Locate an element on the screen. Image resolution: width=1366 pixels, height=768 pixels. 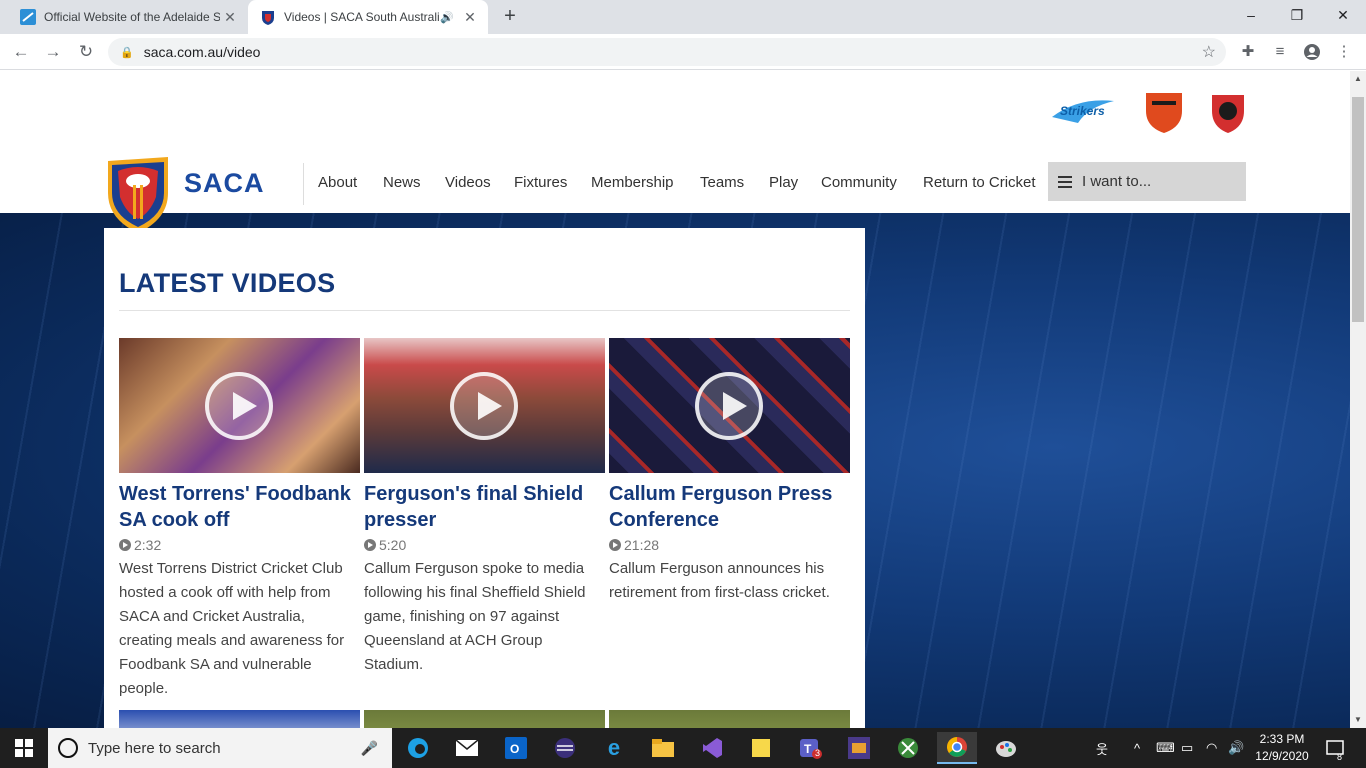
section-divider is located at coordinates (484, 310).